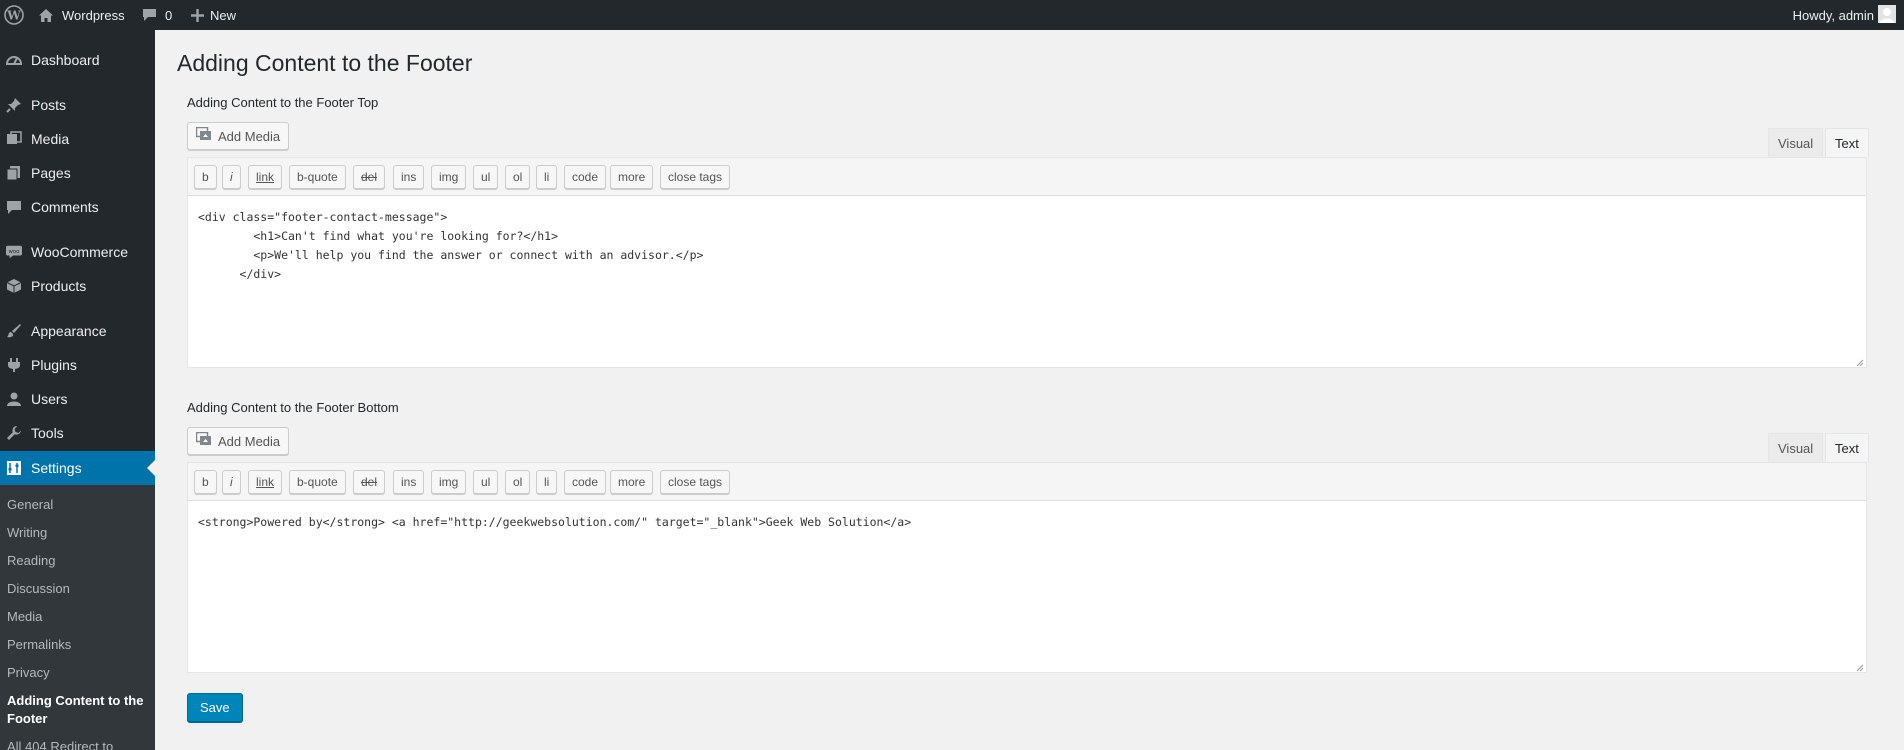 This screenshot has height=750, width=1904. Describe the element at coordinates (79, 505) in the screenshot. I see `submenu-item-general: General` at that location.